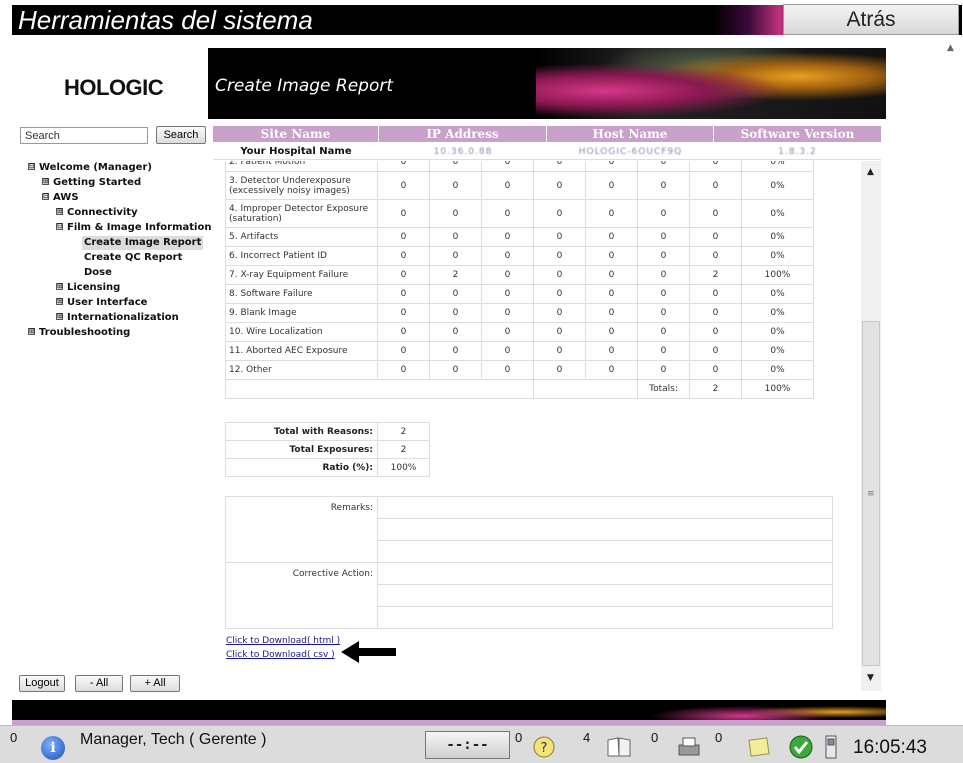  Describe the element at coordinates (327, 467) in the screenshot. I see `table-row: Ratio (%): 100%` at that location.